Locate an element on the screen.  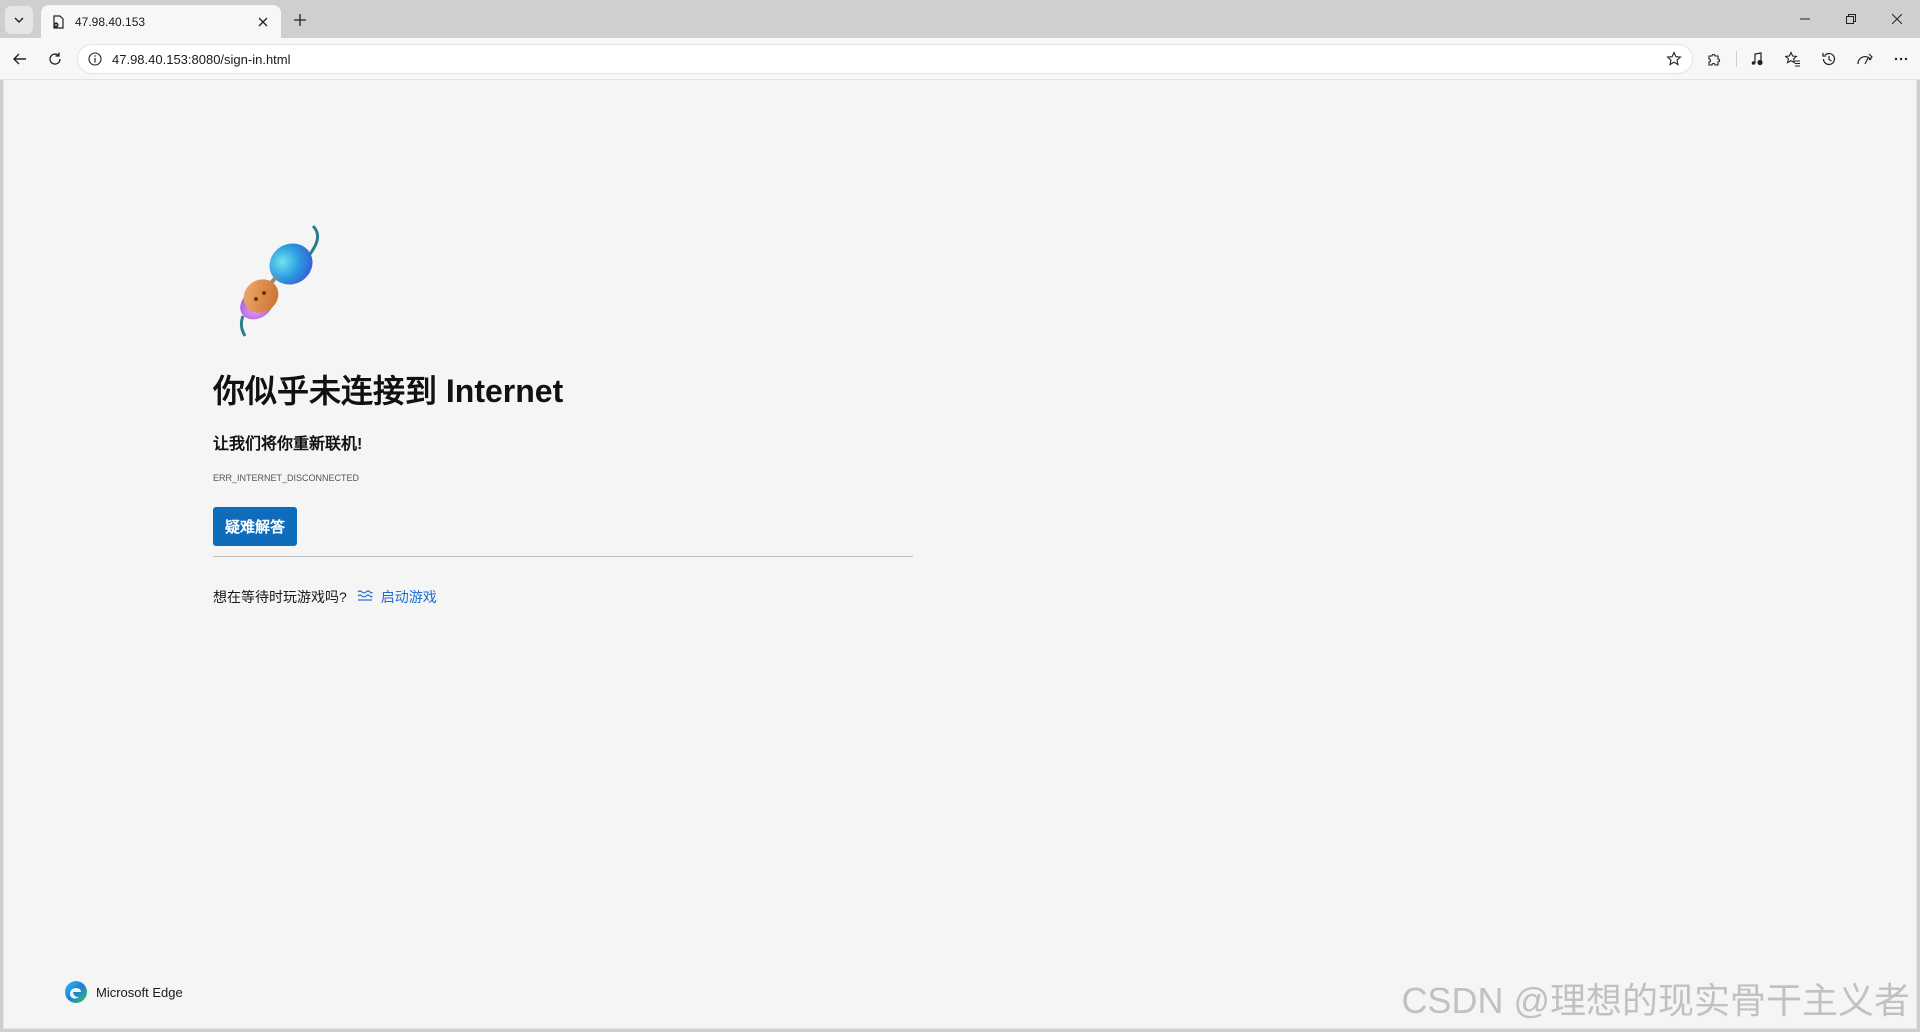
troubleshoot-button: 疑难解答 is located at coordinates (255, 526).